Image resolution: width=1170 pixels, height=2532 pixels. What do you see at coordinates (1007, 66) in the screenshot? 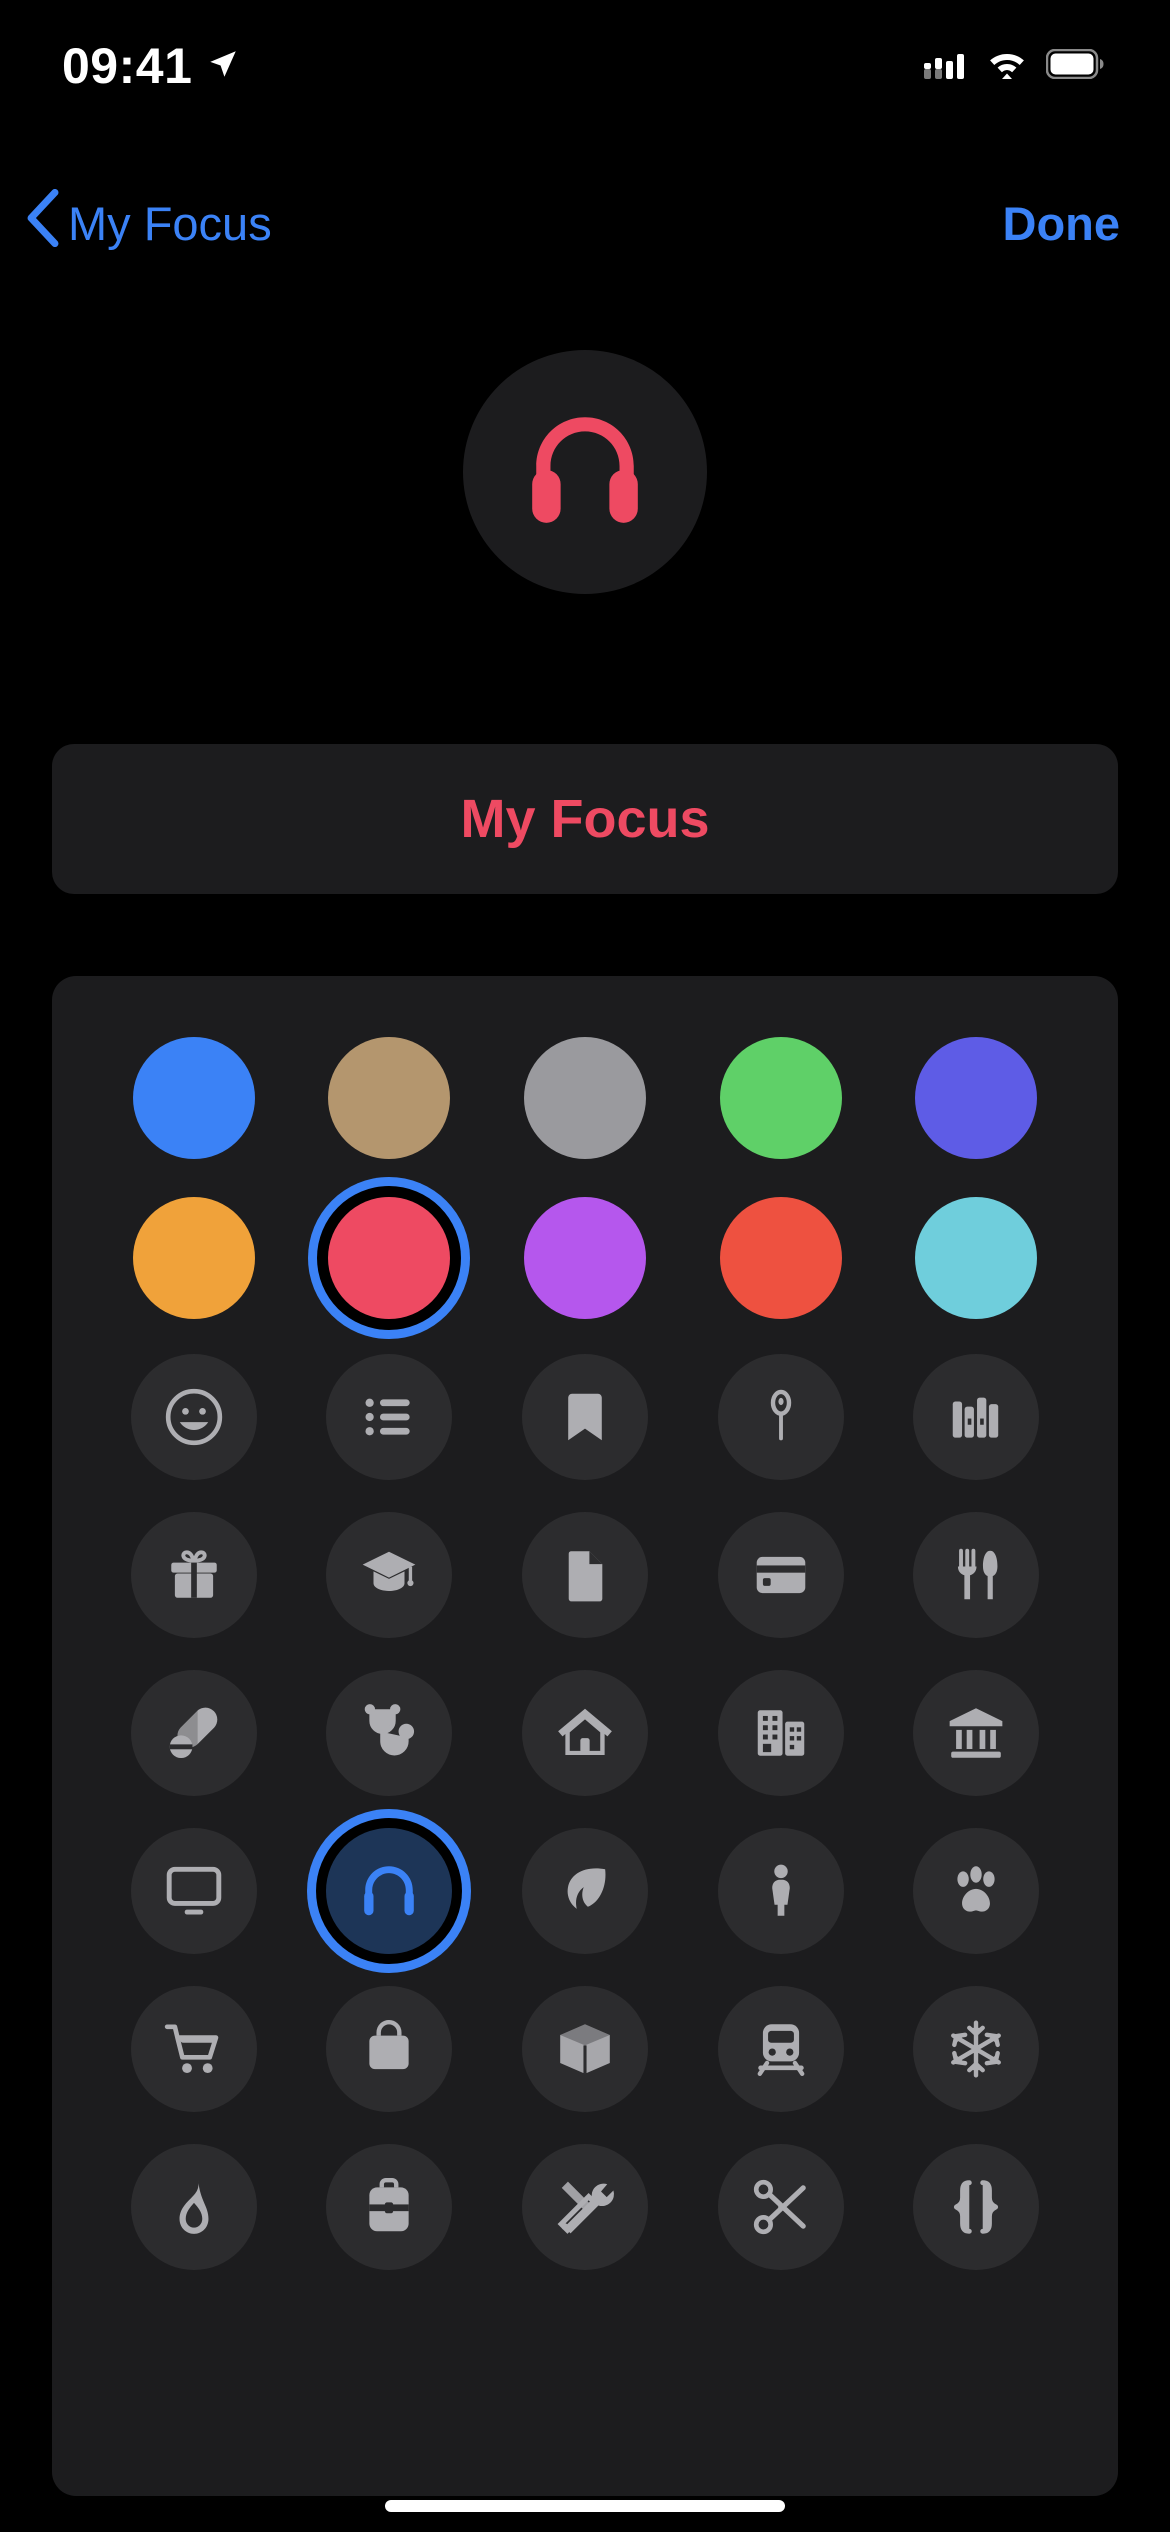
I see `wifi-icon` at bounding box center [1007, 66].